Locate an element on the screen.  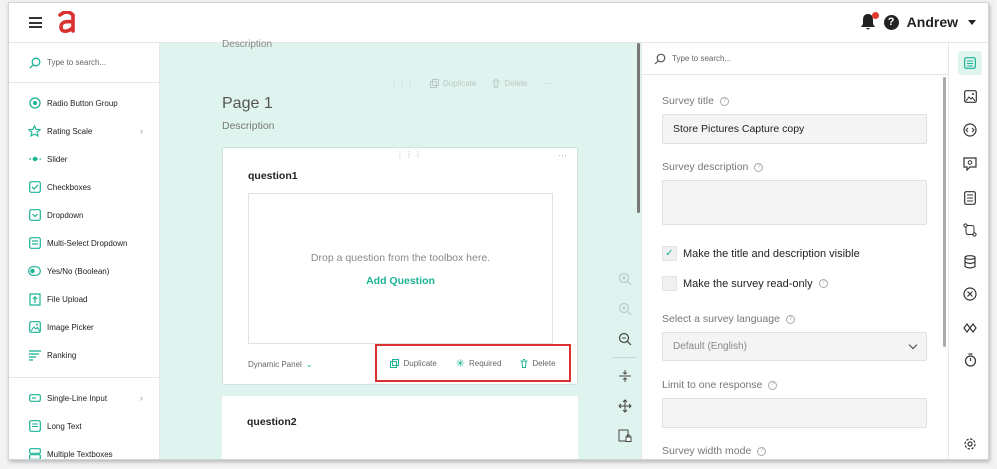
page-duplicate-button: Duplicate is located at coordinates (453, 83).